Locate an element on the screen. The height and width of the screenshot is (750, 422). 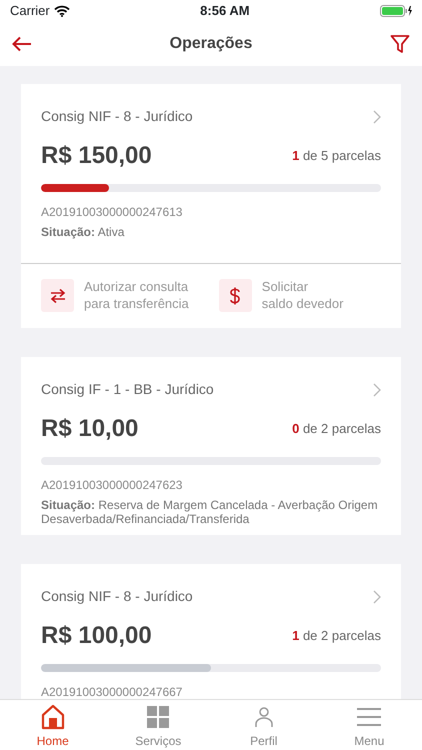
amount-text: R$ 150,00 is located at coordinates (96, 156).